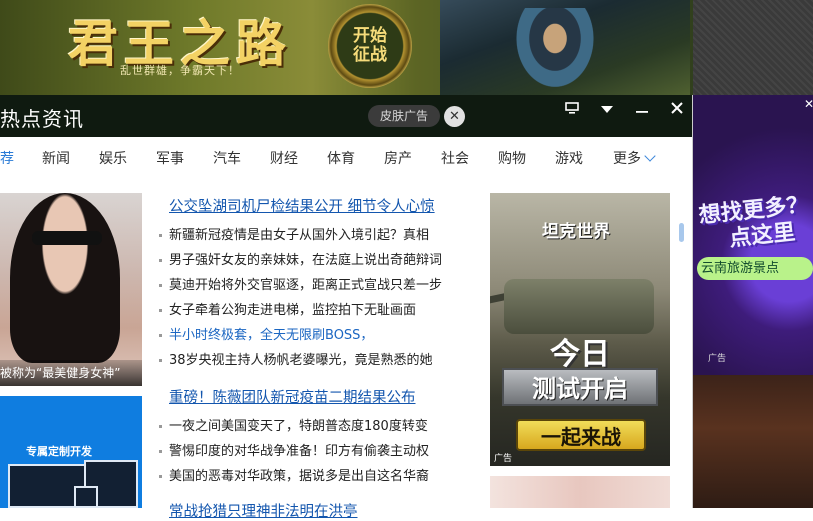 This screenshot has height=521, width=813. Describe the element at coordinates (753, 441) in the screenshot. I see `side-background-image` at that location.